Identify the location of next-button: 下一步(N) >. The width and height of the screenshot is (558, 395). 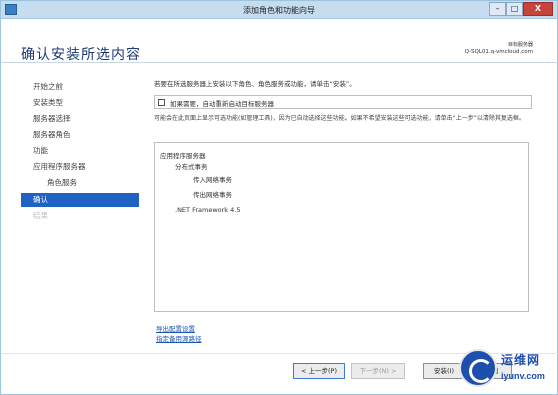
(378, 371).